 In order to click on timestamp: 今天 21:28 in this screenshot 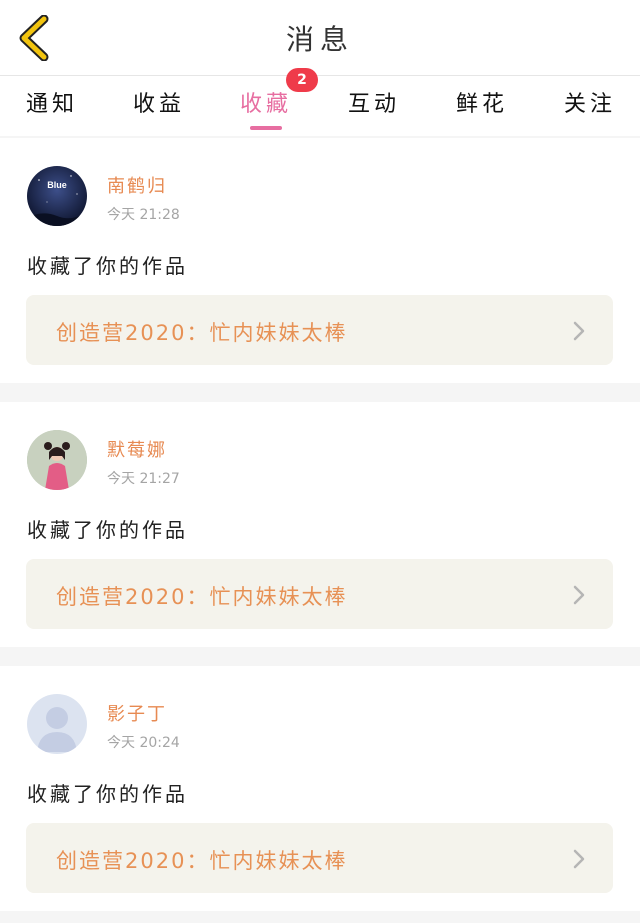, I will do `click(143, 215)`.